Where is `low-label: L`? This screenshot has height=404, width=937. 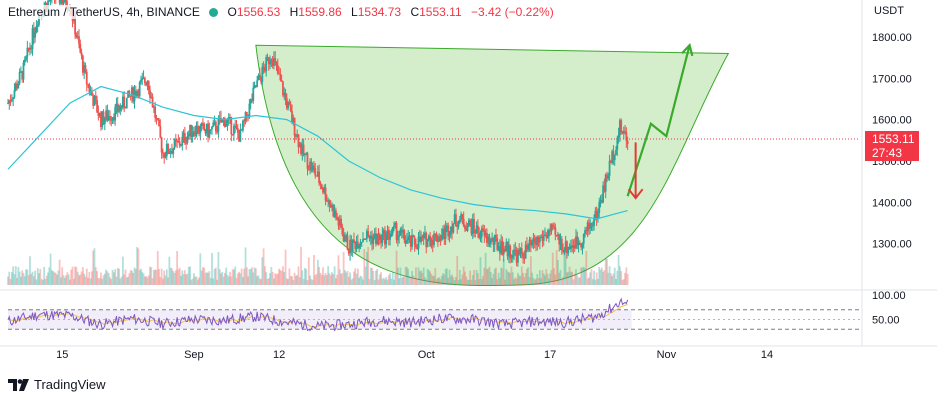
low-label: L is located at coordinates (354, 12).